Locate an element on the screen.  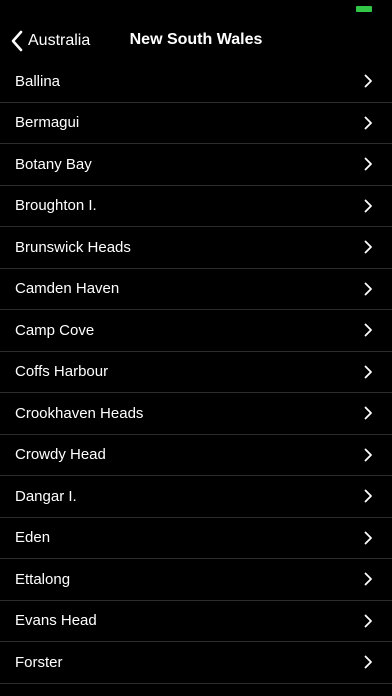
list-item: Broughton I. is located at coordinates (196, 206).